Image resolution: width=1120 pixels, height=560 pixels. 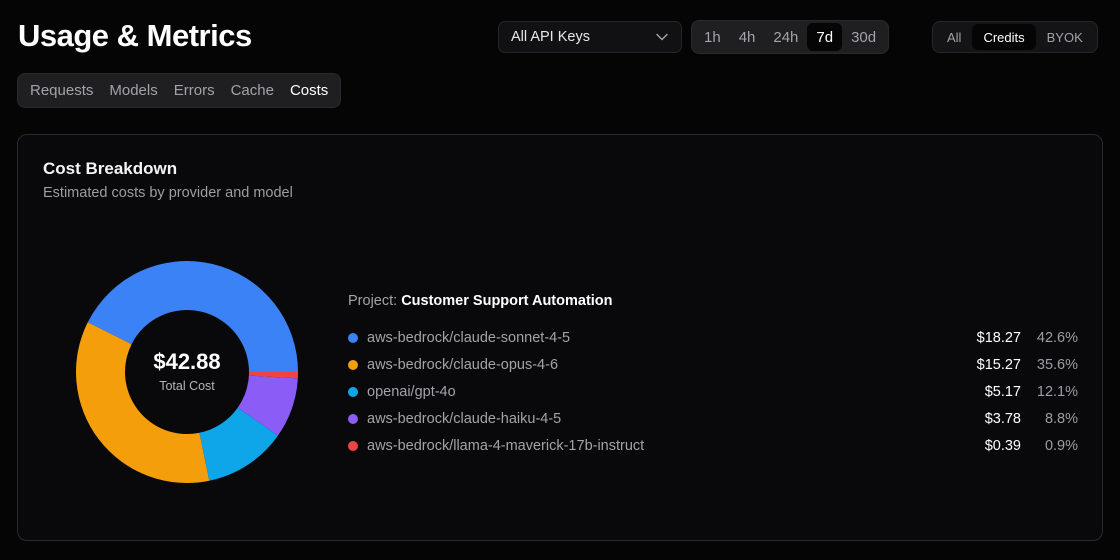 What do you see at coordinates (1065, 37) in the screenshot?
I see `source-byok: BYOK` at bounding box center [1065, 37].